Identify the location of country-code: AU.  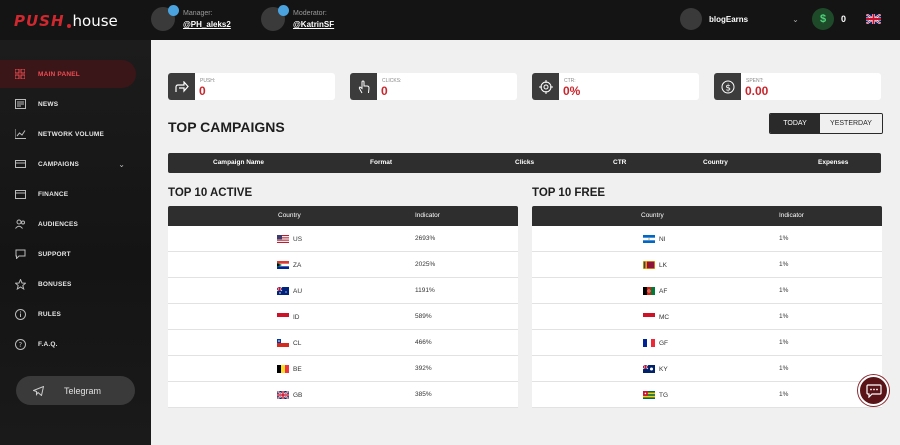
(298, 291).